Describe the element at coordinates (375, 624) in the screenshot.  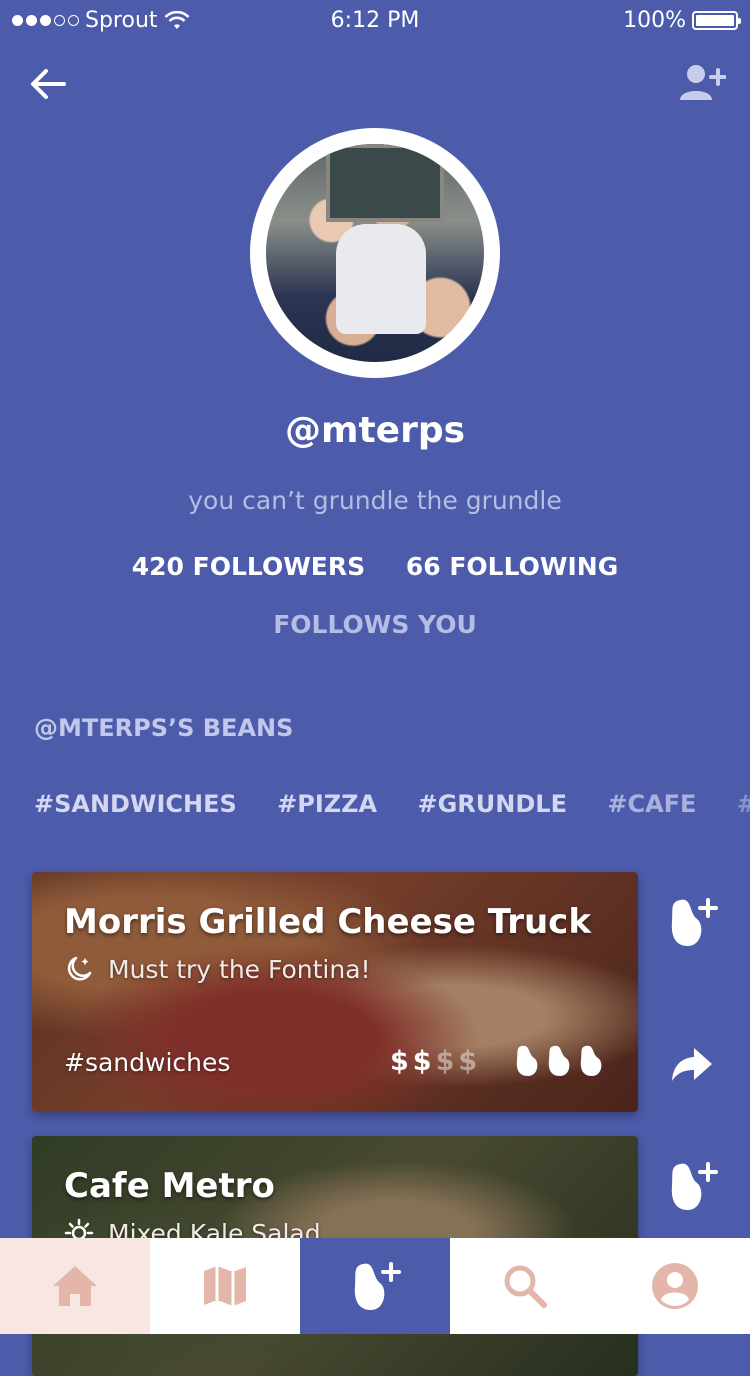
I see `follows-you-badge: FOLLOWS YOU` at that location.